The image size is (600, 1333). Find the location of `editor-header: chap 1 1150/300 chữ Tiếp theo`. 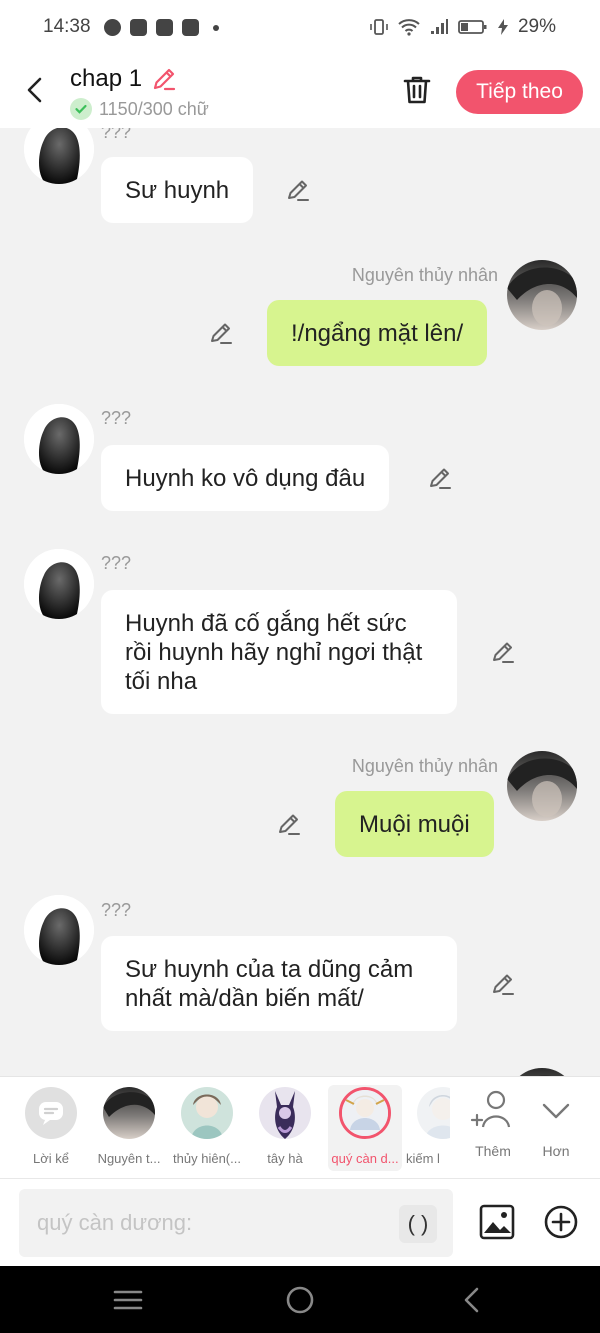

editor-header: chap 1 1150/300 chữ Tiếp theo is located at coordinates (300, 92).